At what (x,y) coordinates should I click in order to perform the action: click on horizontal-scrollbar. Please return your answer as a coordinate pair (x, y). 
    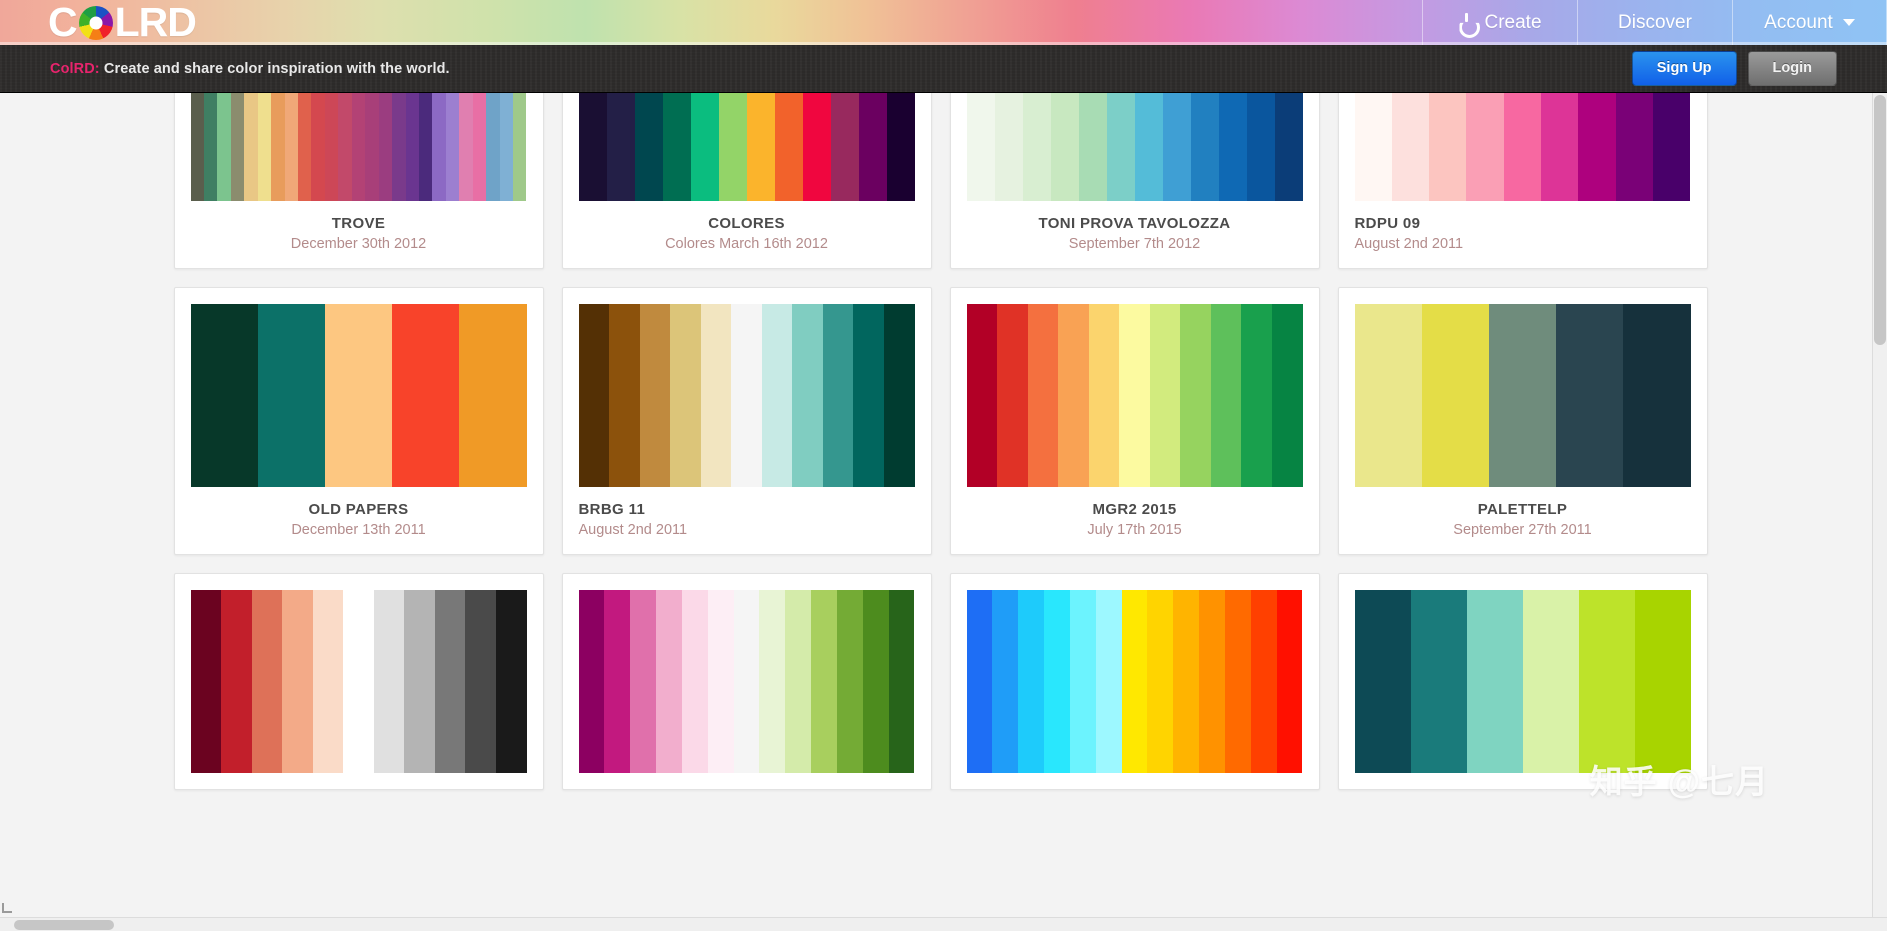
    Looking at the image, I should click on (943, 924).